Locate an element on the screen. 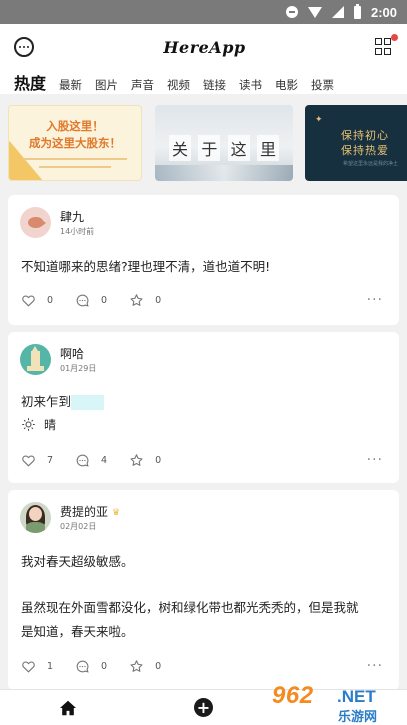  banner-passion-line2: 保持热爱 is located at coordinates (365, 150).